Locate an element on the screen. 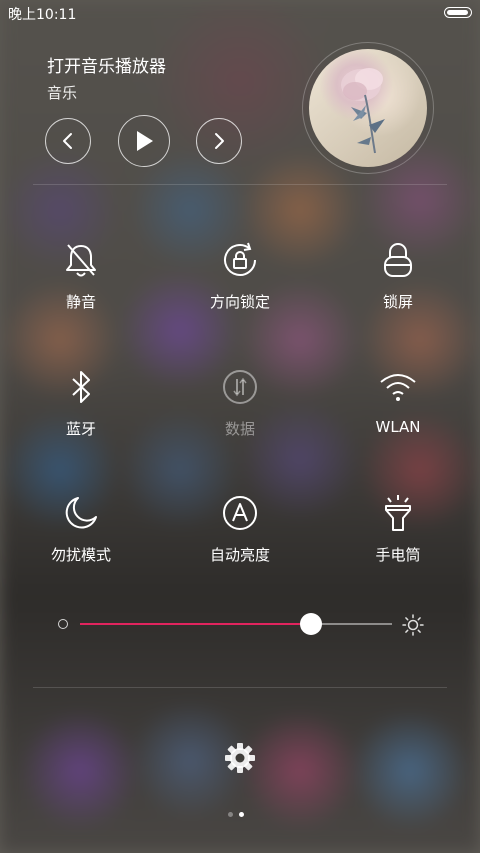  chevron-right-icon is located at coordinates (219, 141).